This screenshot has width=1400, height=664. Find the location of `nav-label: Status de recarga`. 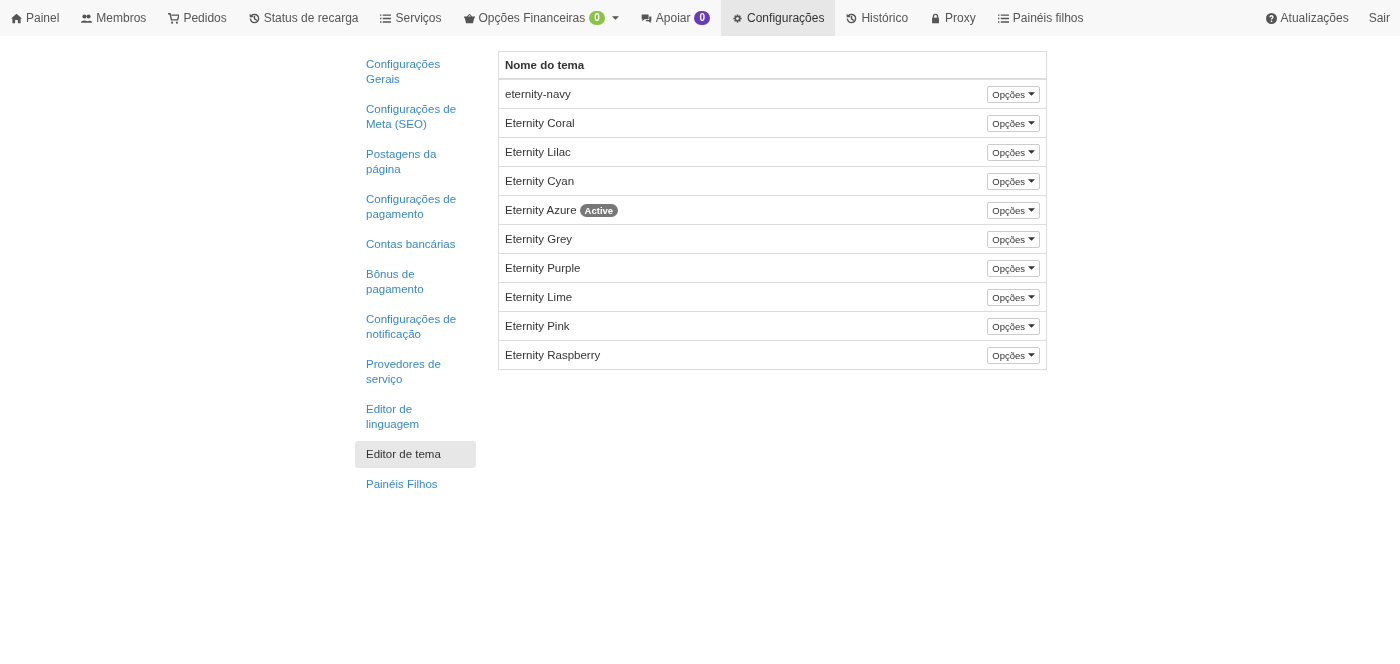

nav-label: Status de recarga is located at coordinates (311, 18).